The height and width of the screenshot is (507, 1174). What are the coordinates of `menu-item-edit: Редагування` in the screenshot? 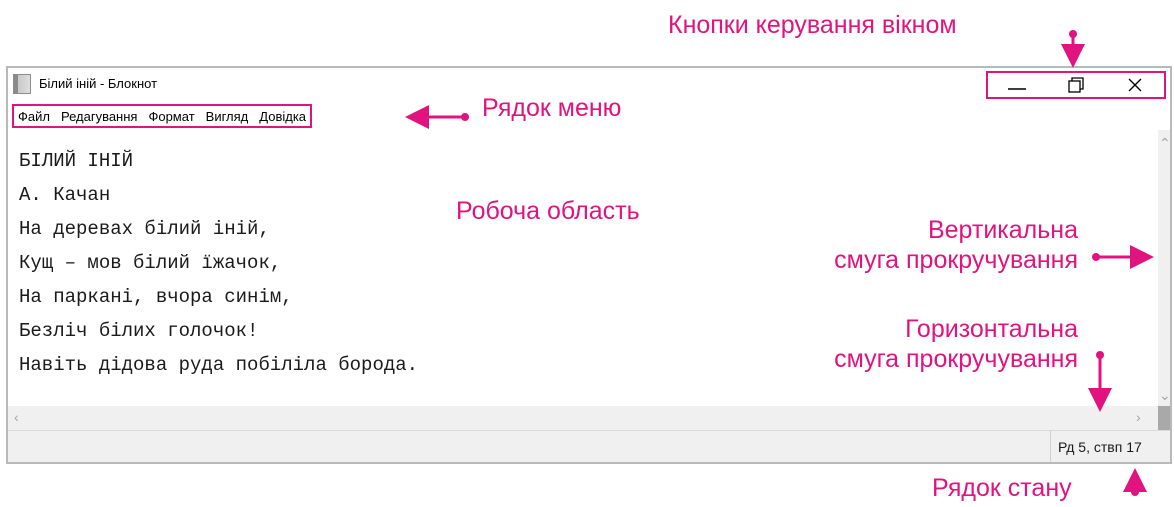 It's located at (99, 116).